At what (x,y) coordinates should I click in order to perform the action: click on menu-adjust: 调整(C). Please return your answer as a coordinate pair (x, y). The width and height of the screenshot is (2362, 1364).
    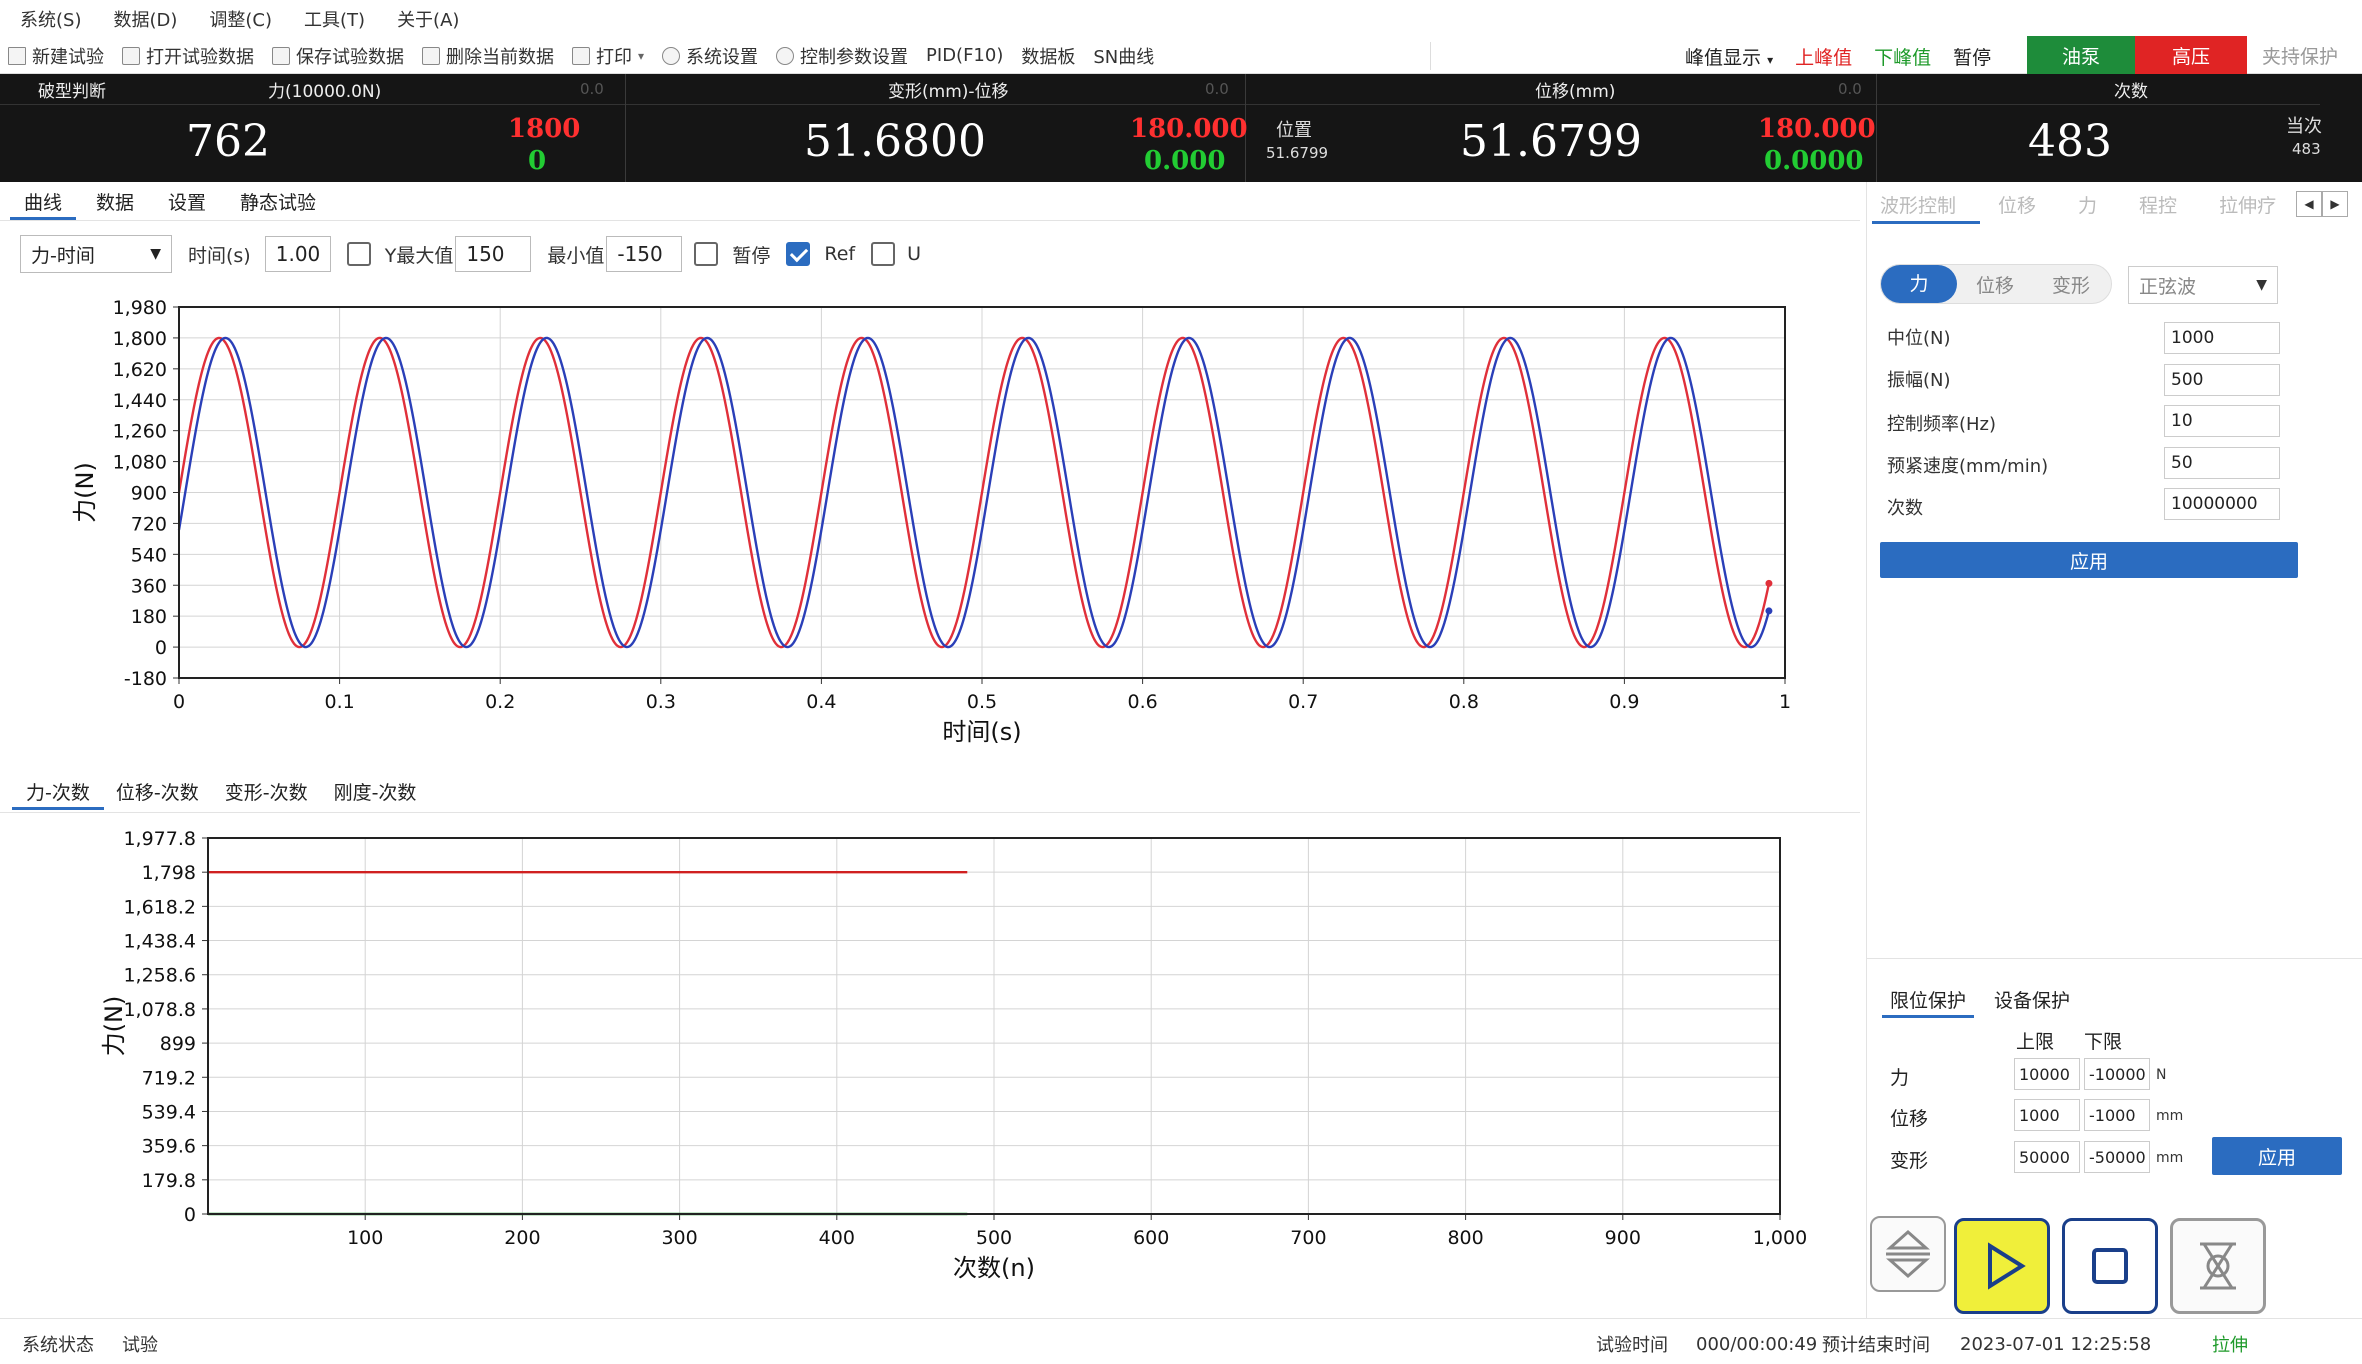
    Looking at the image, I should click on (240, 19).